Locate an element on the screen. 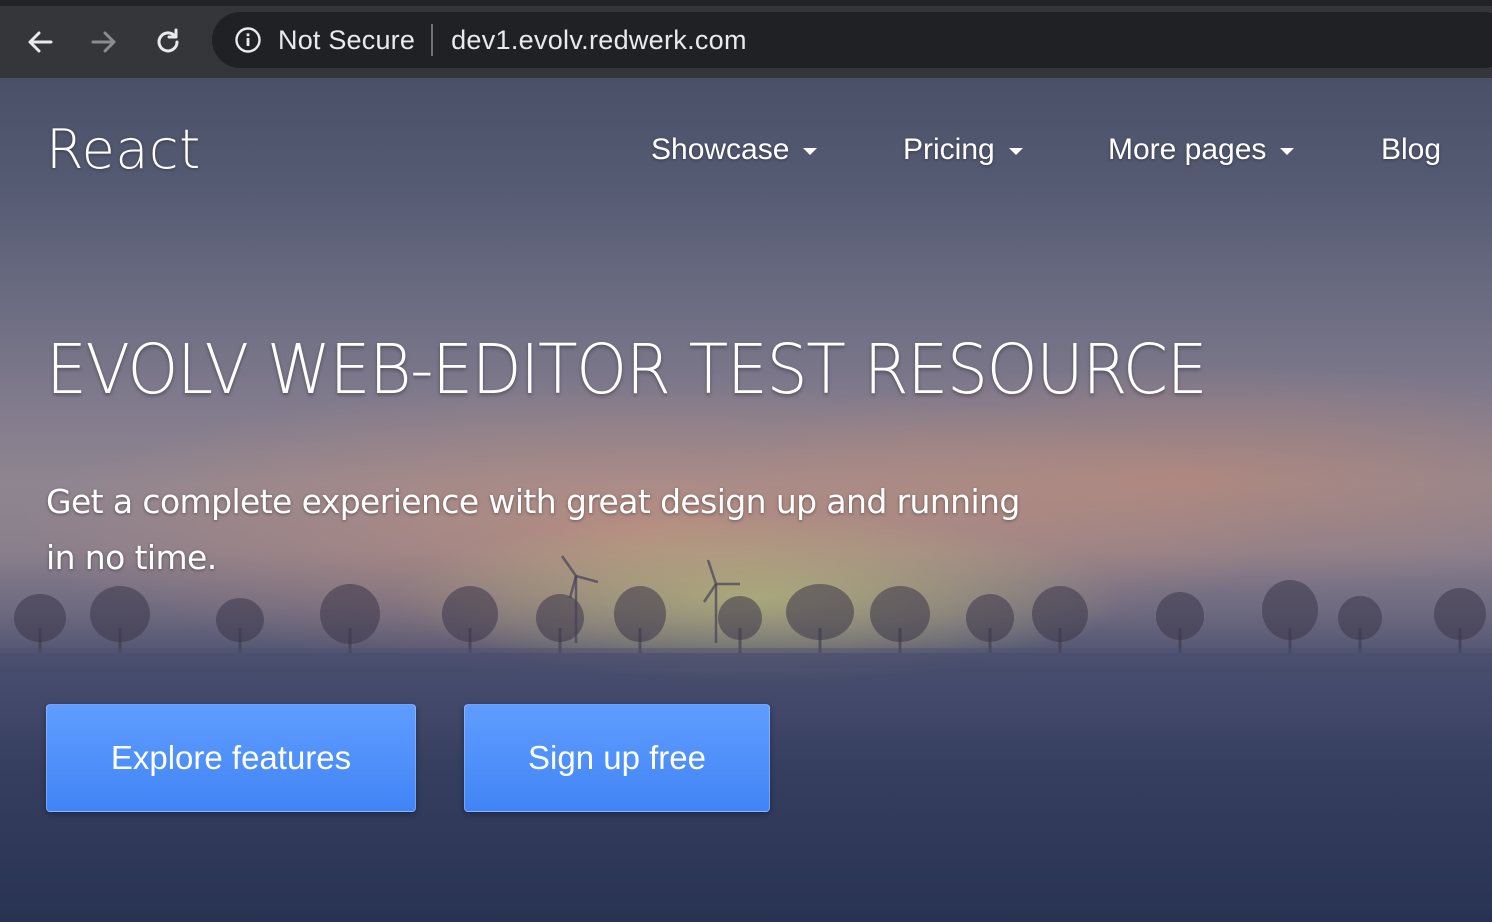 This screenshot has width=1492, height=922. forward-button is located at coordinates (104, 42).